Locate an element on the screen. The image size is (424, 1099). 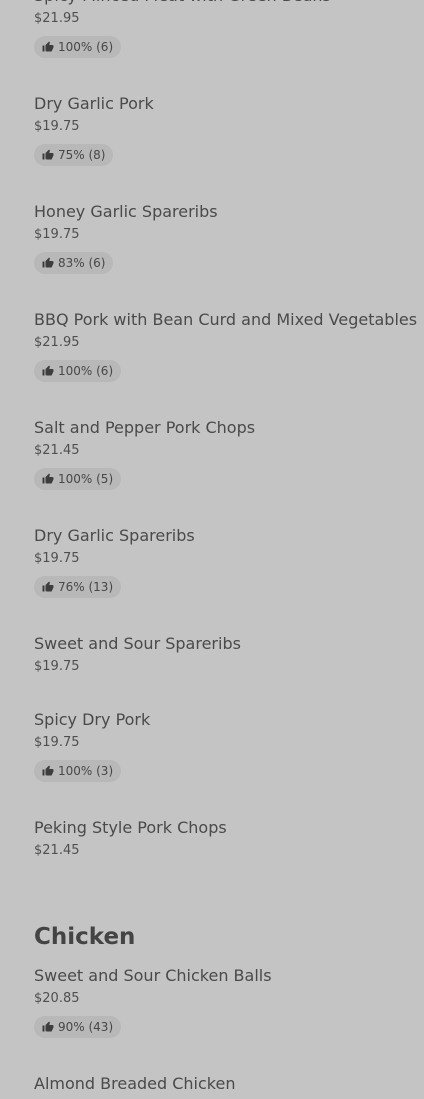
rating-badge: 76% (13) is located at coordinates (78, 587).